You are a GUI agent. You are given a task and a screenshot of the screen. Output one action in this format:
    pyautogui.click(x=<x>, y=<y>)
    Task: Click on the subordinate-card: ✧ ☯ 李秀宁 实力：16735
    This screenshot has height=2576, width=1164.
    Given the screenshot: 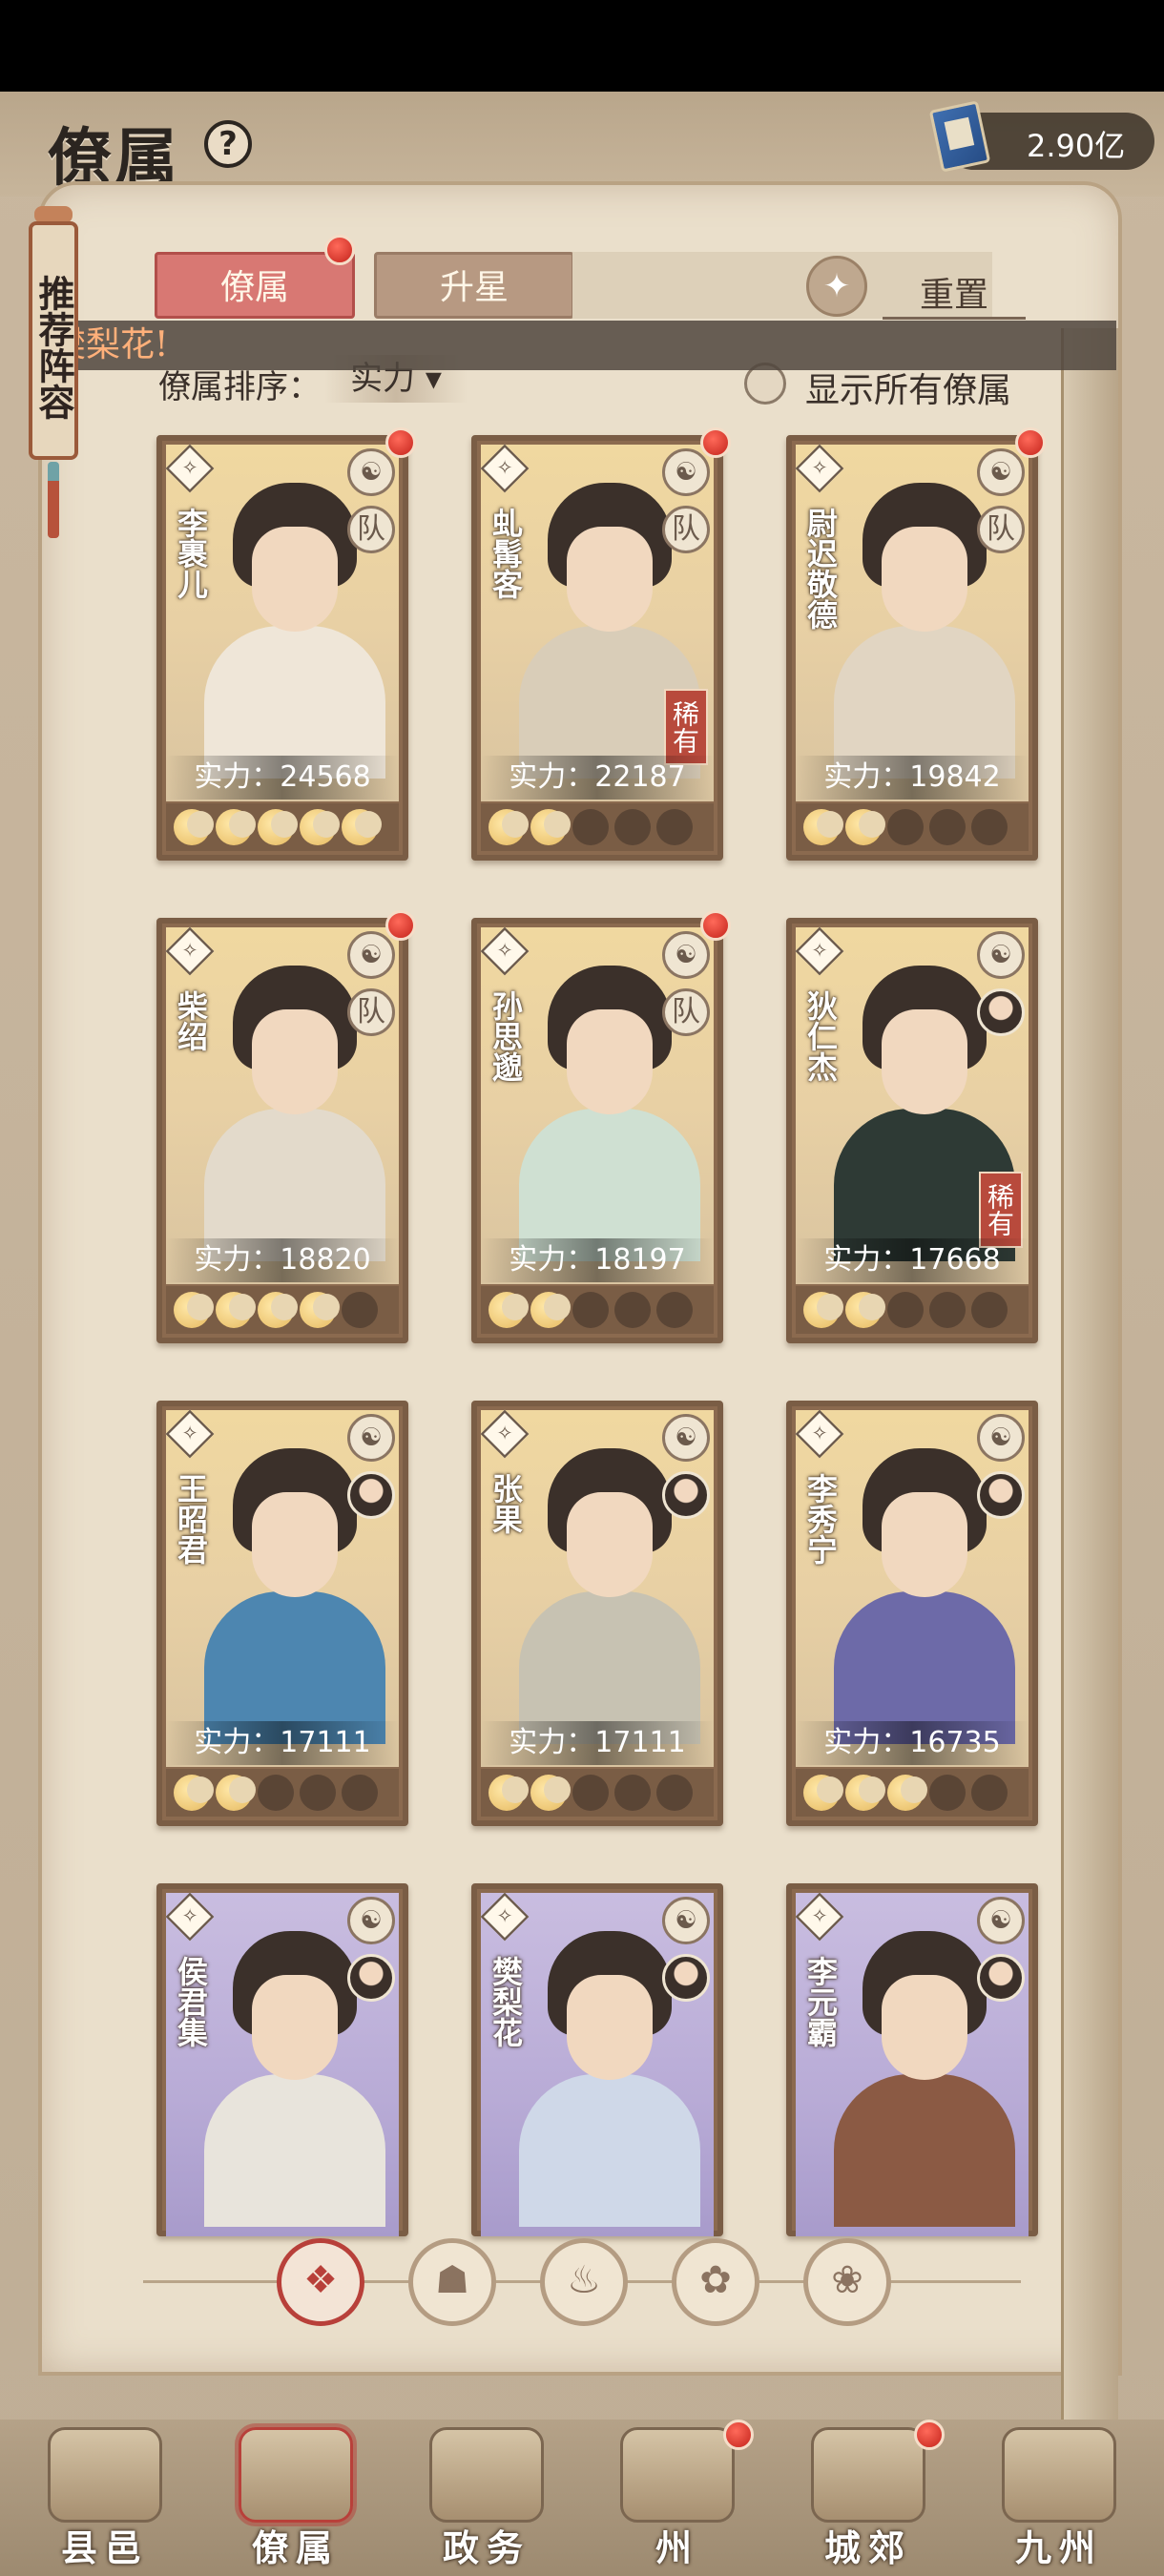 What is the action you would take?
    pyautogui.click(x=912, y=1613)
    